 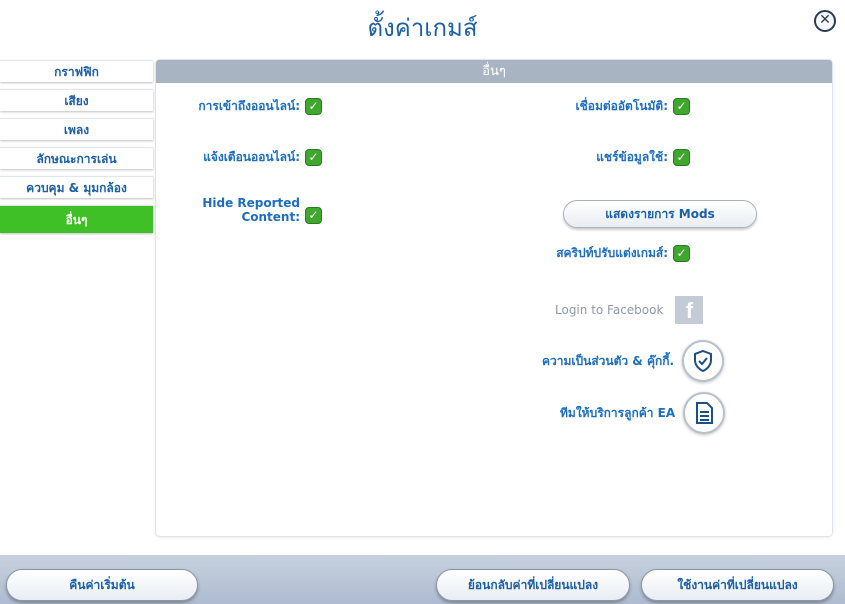 I want to click on privacy-cookies-label: ความเป็นส่วนตัว & คุ๊กกี้., so click(x=608, y=361).